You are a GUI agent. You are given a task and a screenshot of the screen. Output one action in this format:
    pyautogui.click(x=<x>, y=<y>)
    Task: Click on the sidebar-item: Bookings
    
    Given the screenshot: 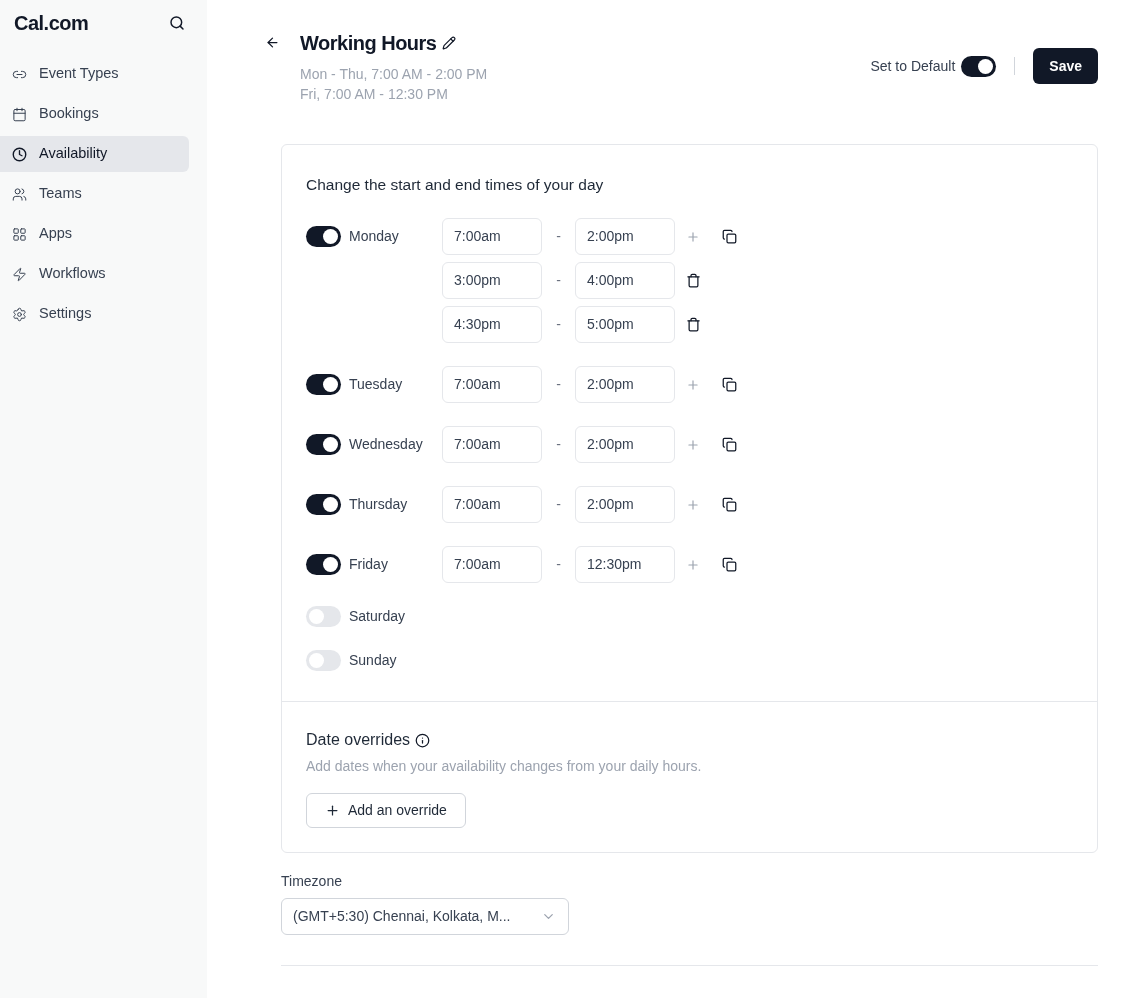 What is the action you would take?
    pyautogui.click(x=94, y=114)
    